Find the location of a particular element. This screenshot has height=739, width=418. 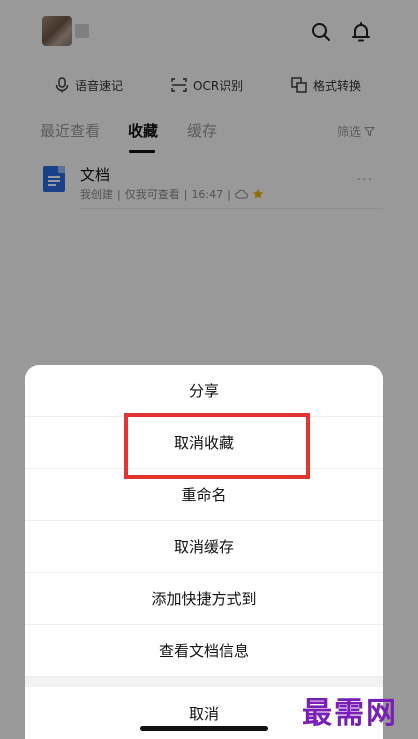

add-shortcut-label: 添加快捷方式到 is located at coordinates (204, 599).